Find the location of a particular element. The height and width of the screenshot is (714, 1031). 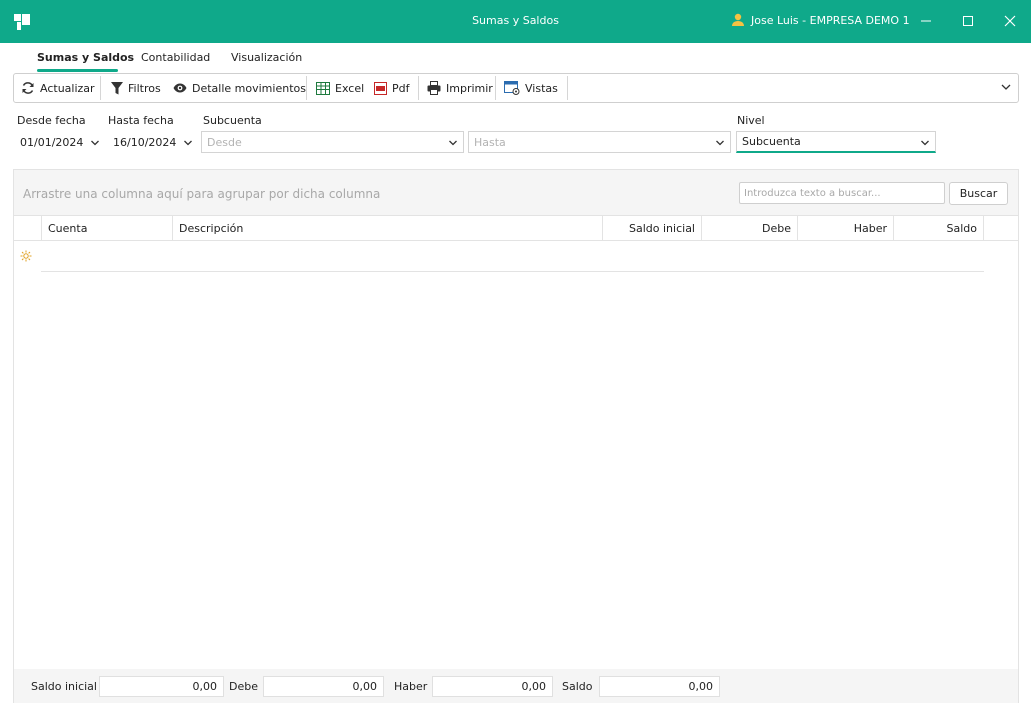

close-button is located at coordinates (1010, 21).